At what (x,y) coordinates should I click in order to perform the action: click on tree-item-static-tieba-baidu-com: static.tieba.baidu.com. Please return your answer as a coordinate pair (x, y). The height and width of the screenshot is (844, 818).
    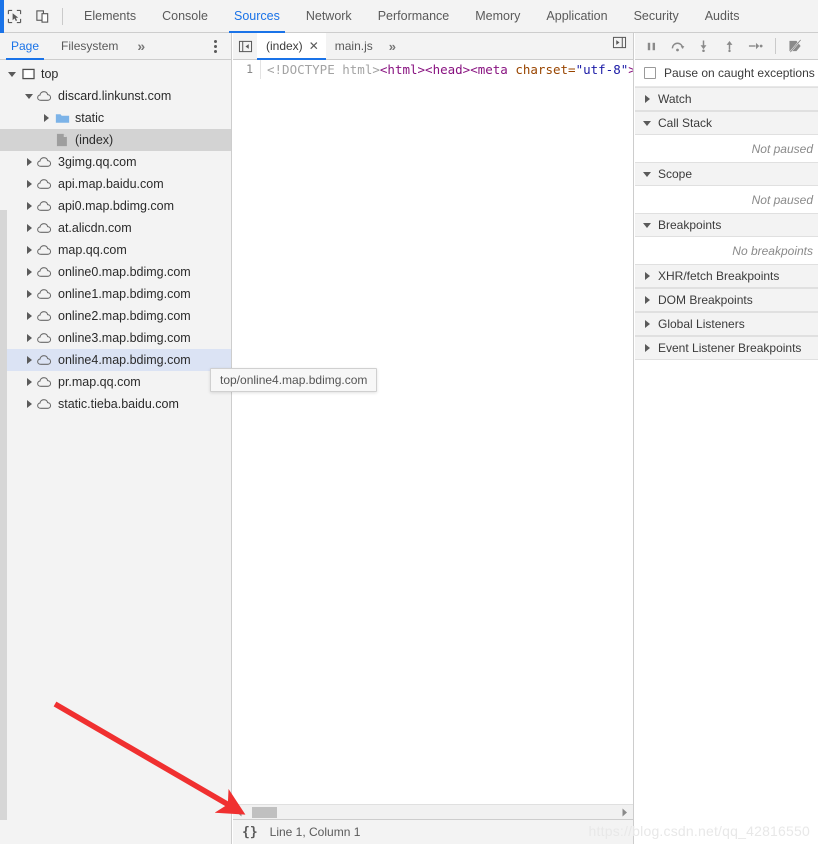
    Looking at the image, I should click on (115, 404).